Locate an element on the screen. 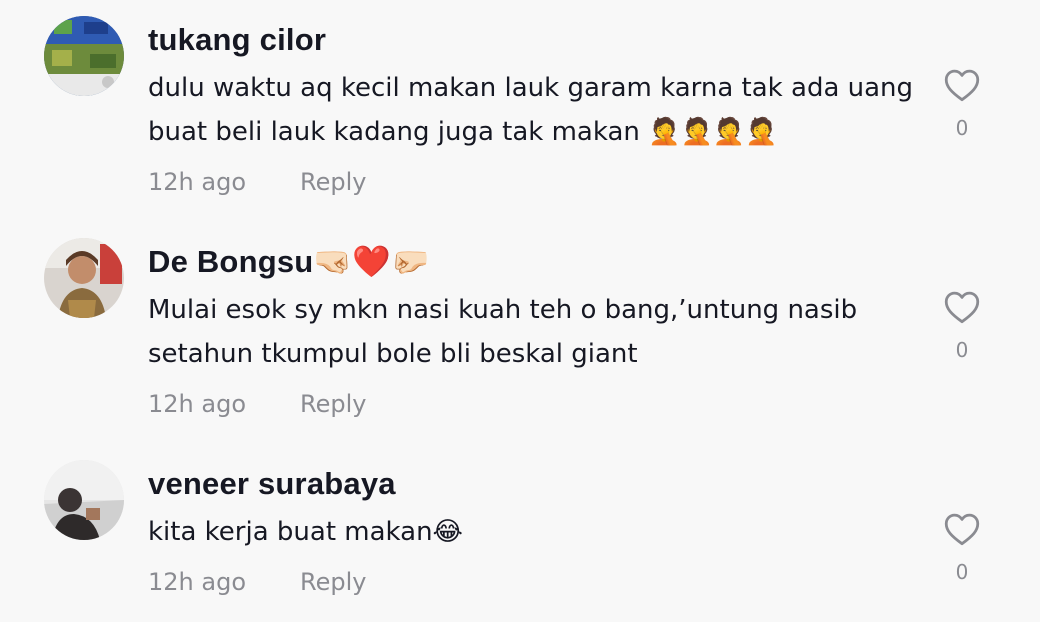  comment-username: tukang cilor is located at coordinates (533, 40).